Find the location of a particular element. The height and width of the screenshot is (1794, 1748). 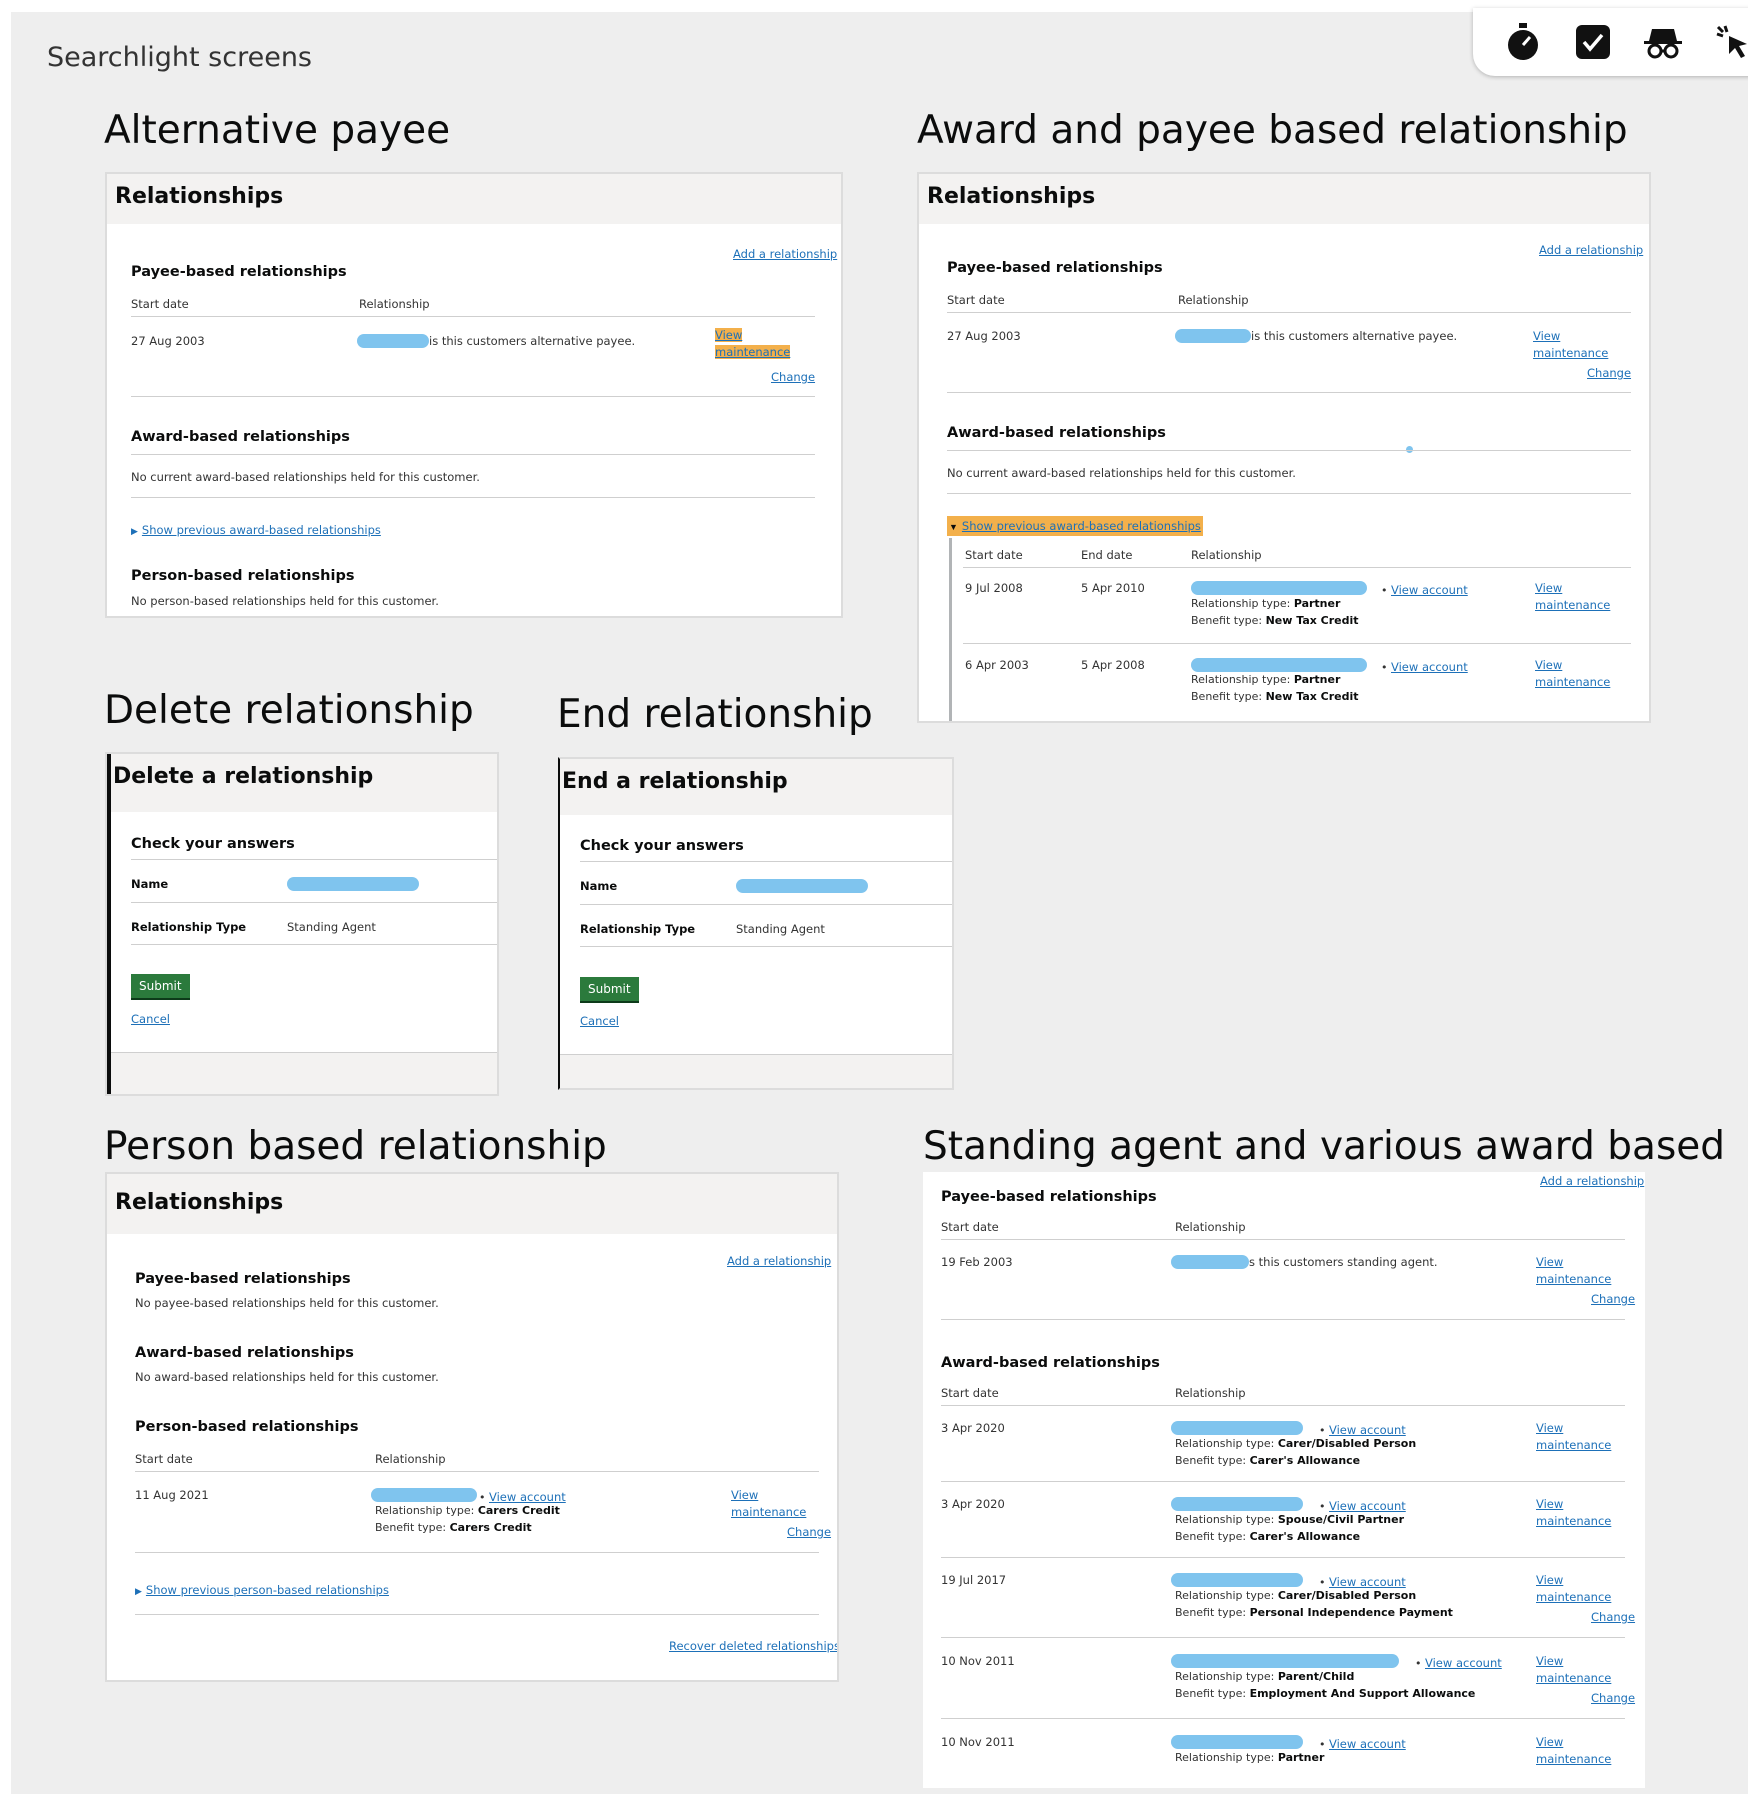

show-previous-award-toggle: ▼ Show previous award-based relationships is located at coordinates (1075, 526).